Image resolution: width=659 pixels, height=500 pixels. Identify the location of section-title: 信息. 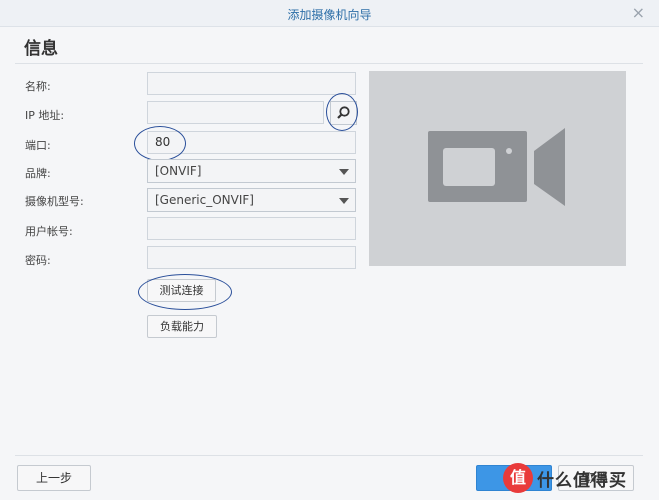
(41, 49).